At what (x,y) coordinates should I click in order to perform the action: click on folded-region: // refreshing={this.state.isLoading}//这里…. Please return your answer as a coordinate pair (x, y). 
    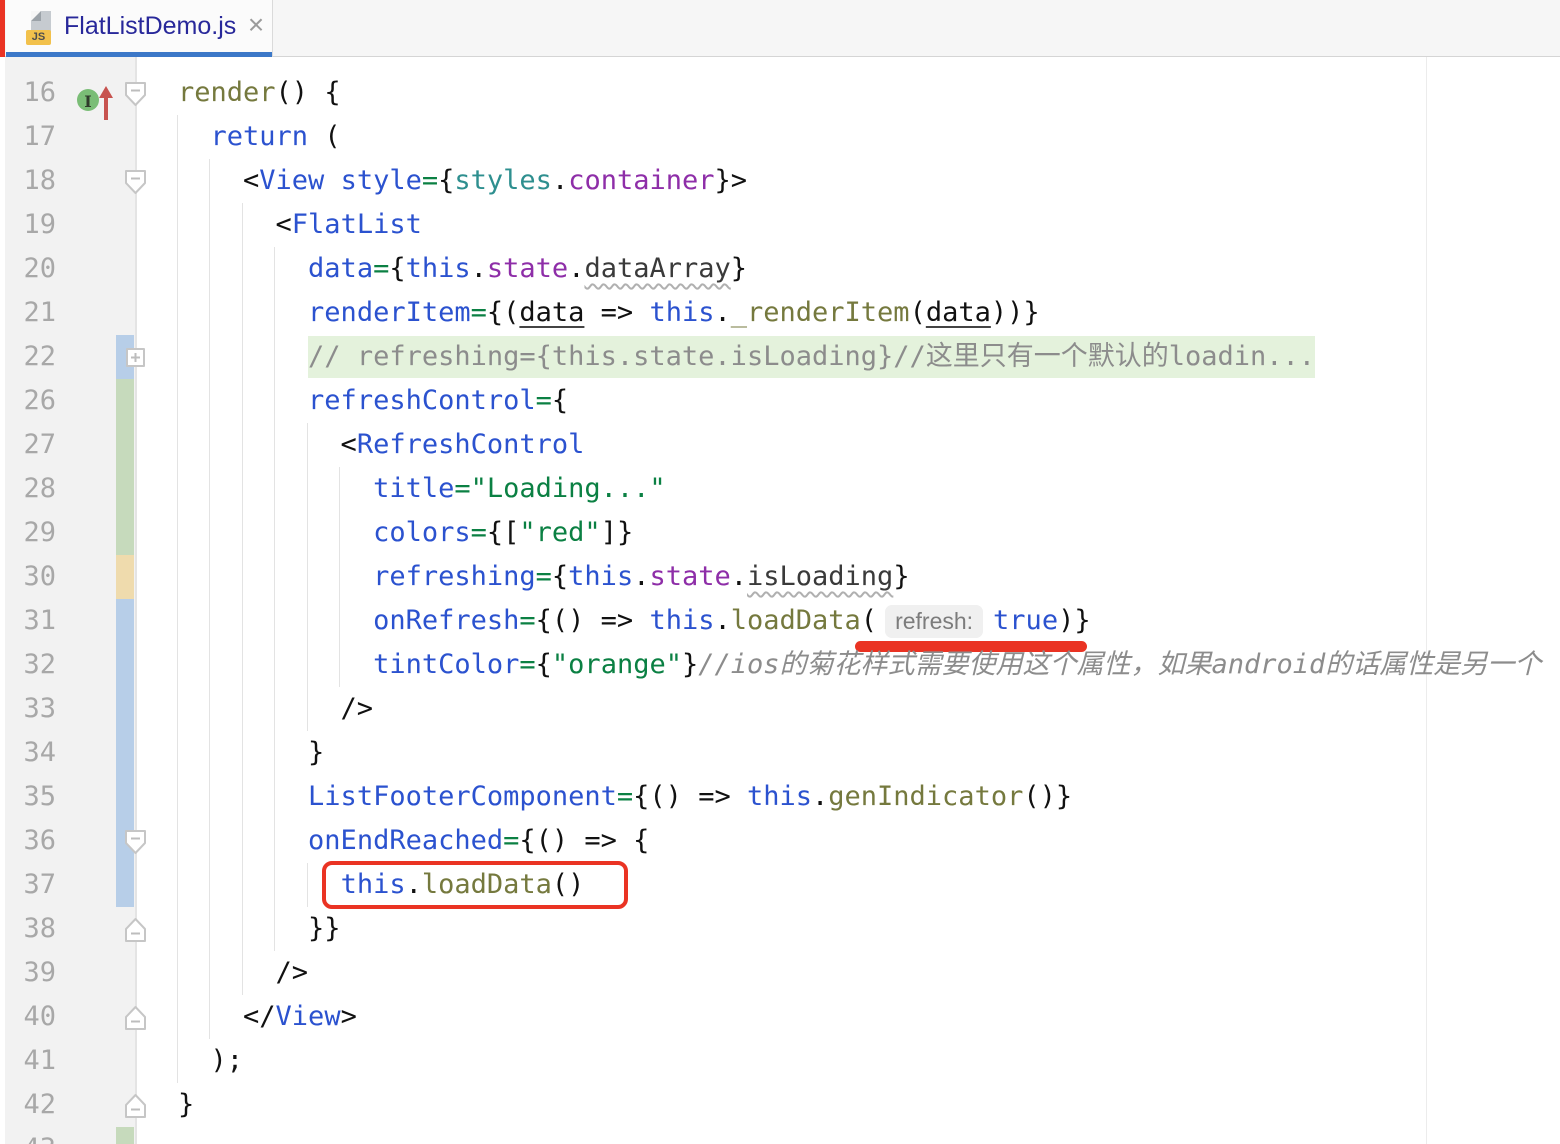
    Looking at the image, I should click on (812, 357).